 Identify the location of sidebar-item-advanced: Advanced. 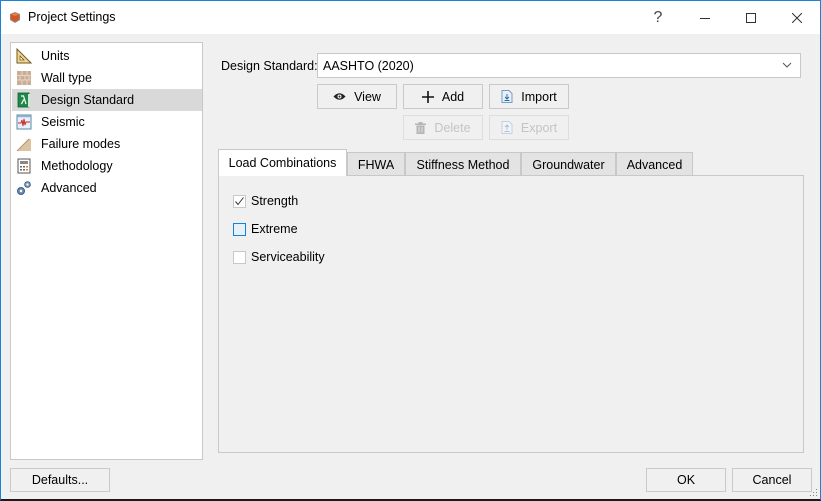
(107, 188).